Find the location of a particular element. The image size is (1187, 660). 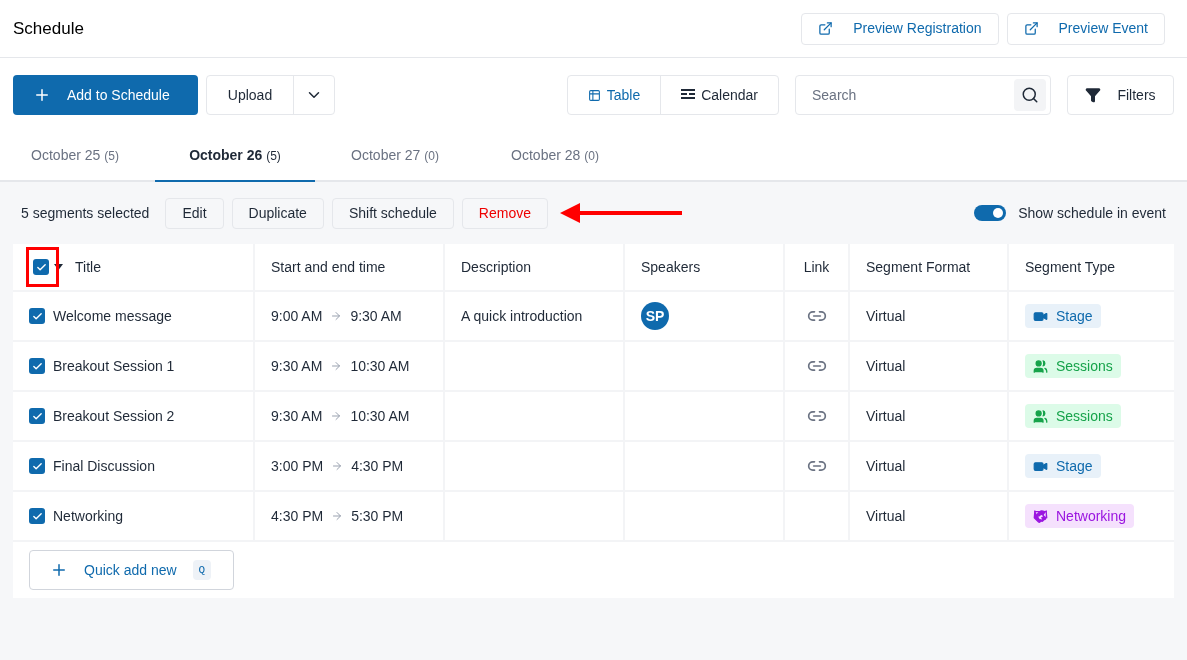

action-button: Remove is located at coordinates (504, 213).